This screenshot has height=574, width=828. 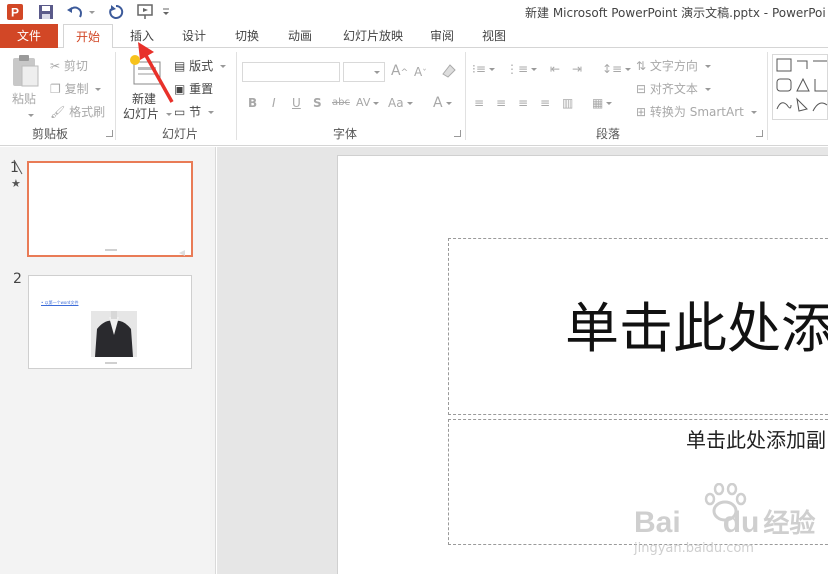 What do you see at coordinates (341, 102) in the screenshot?
I see `strikethrough-button: abc` at bounding box center [341, 102].